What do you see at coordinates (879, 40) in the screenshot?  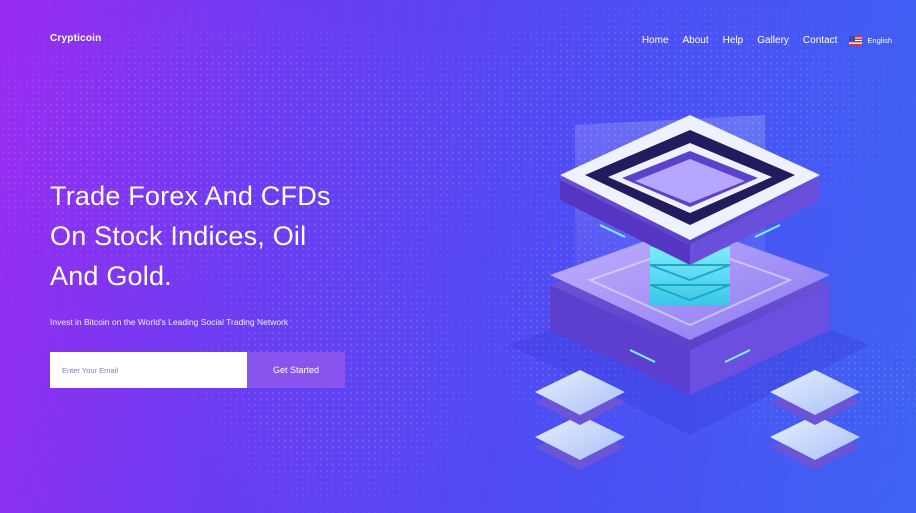 I see `language-label: English` at bounding box center [879, 40].